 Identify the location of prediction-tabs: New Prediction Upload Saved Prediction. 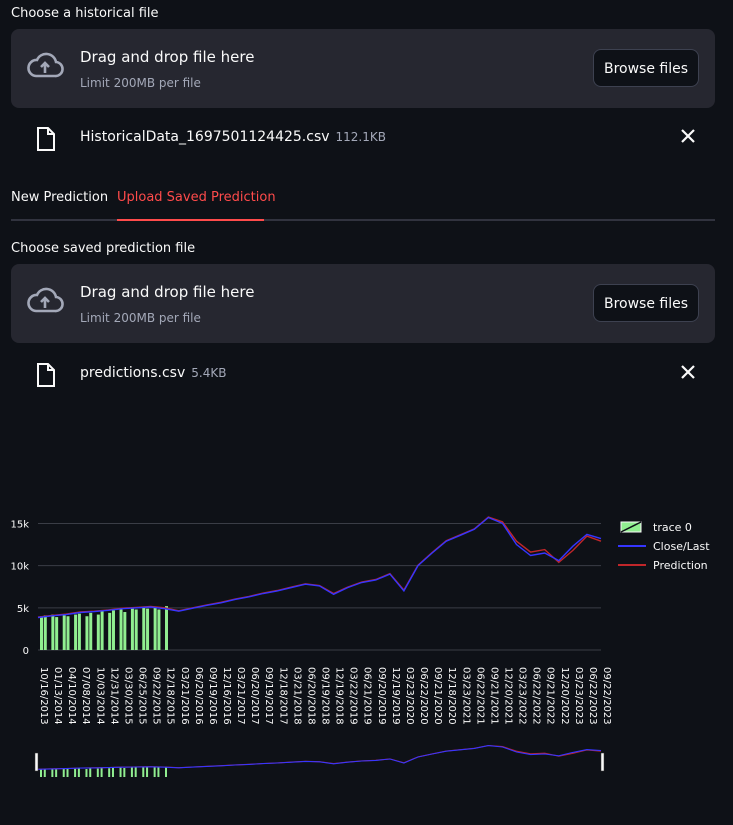
(363, 203).